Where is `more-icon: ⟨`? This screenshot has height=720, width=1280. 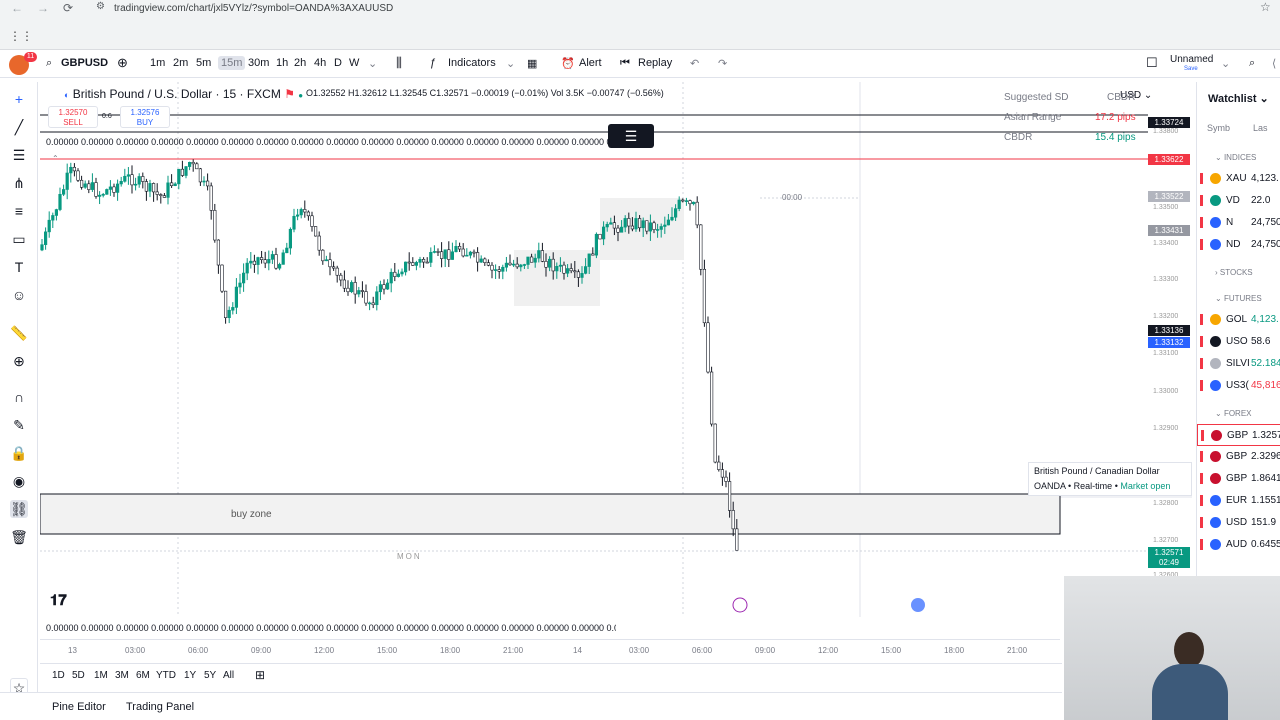 more-icon: ⟨ is located at coordinates (1274, 63).